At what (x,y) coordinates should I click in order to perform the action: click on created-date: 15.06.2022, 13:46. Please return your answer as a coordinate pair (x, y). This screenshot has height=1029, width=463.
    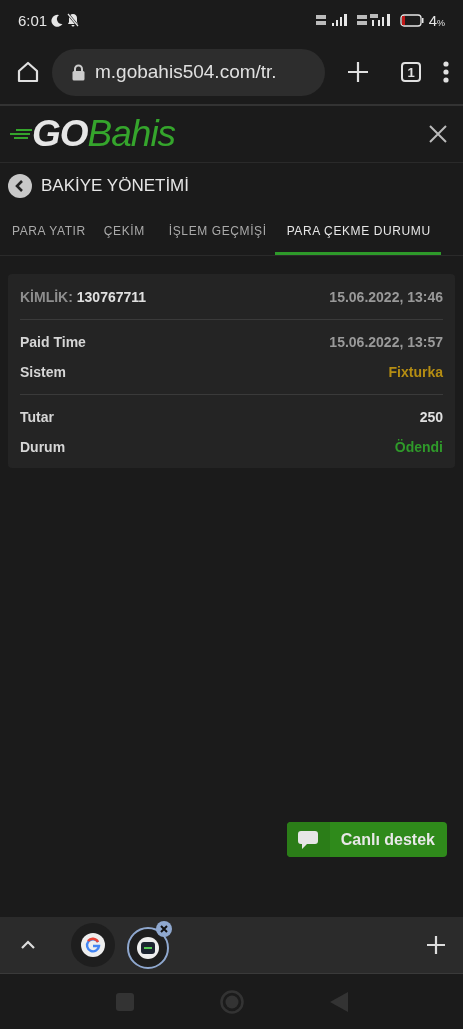
    Looking at the image, I should click on (386, 297).